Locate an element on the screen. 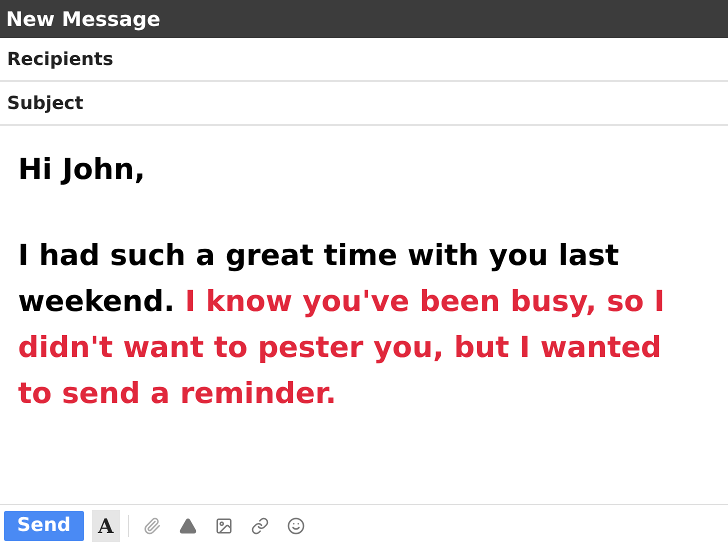 Image resolution: width=728 pixels, height=546 pixels. input-field: Recipients is located at coordinates (364, 60).